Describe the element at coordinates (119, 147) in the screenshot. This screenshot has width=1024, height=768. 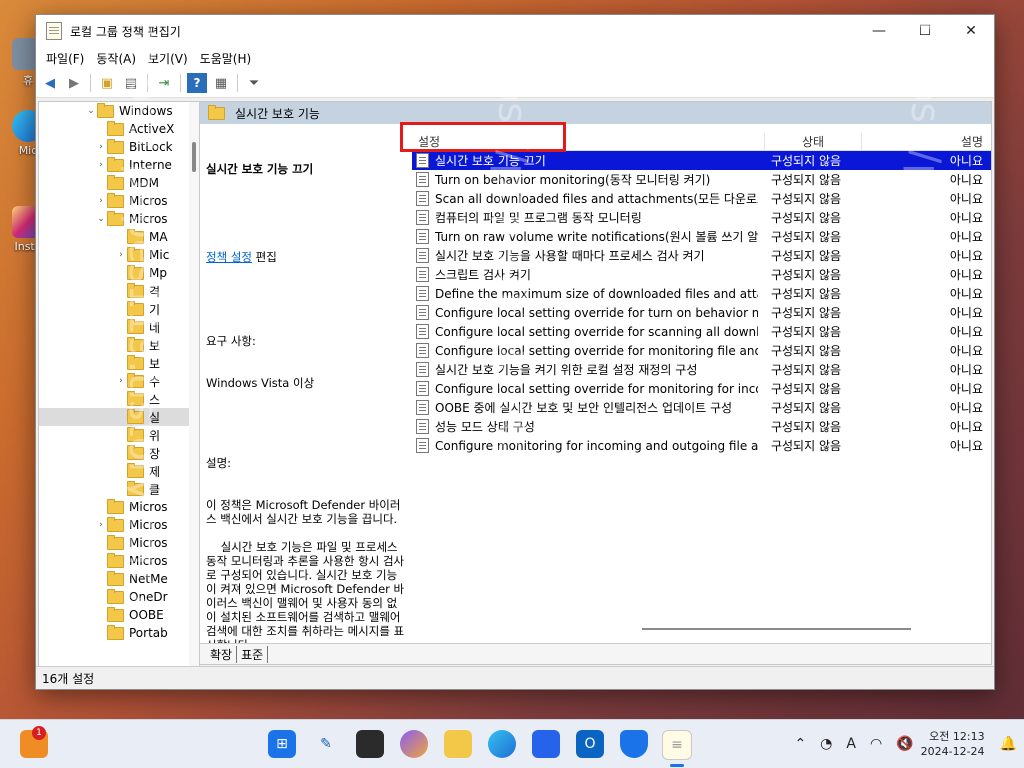
I see `tree-item: › BitLock` at that location.